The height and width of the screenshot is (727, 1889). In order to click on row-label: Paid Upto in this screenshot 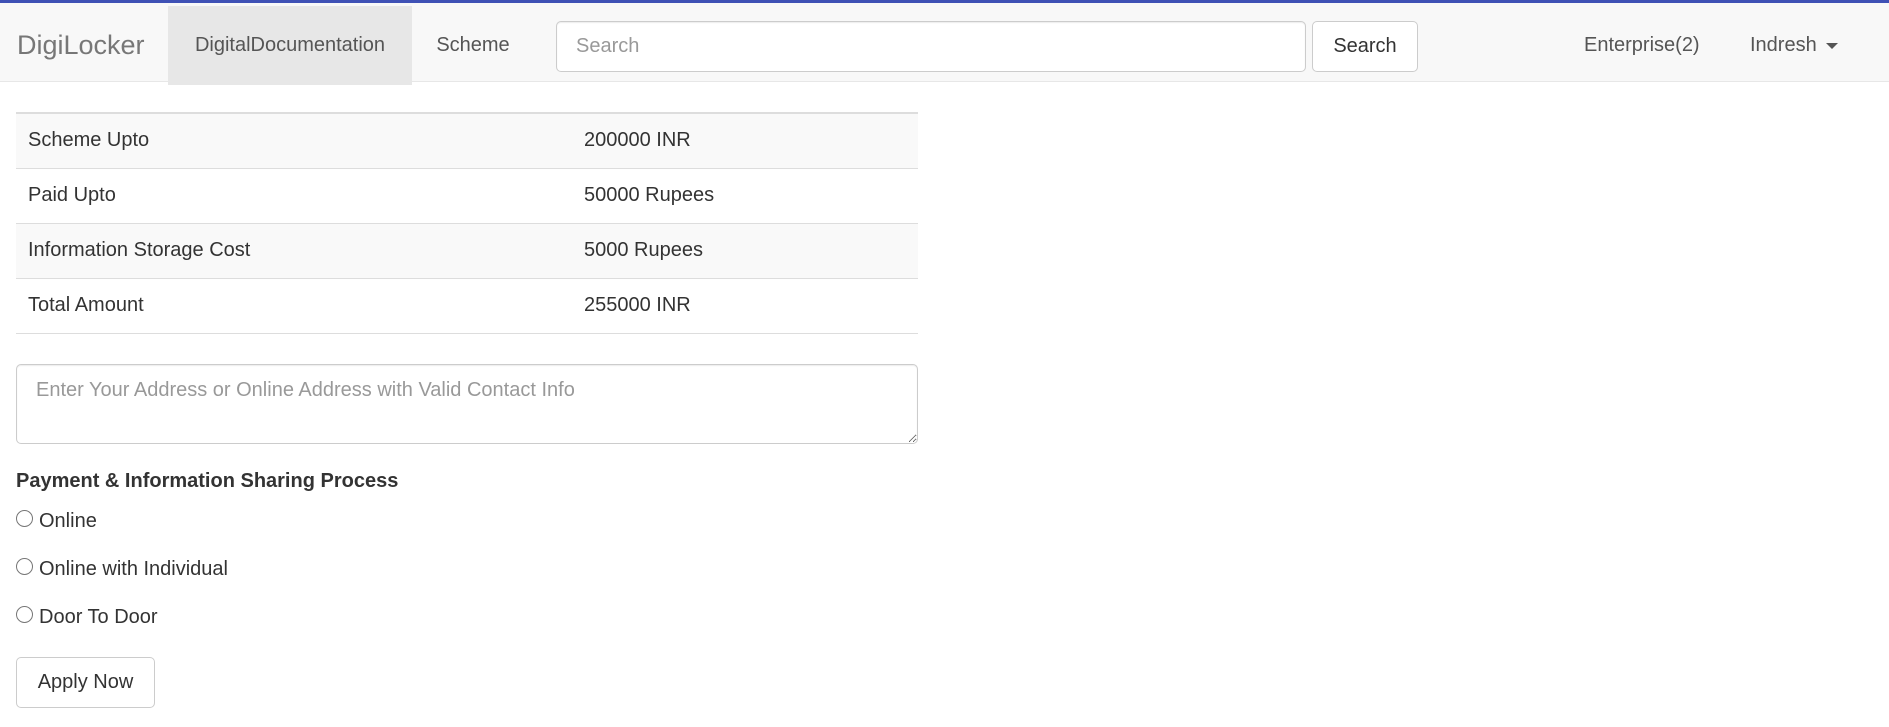, I will do `click(294, 196)`.